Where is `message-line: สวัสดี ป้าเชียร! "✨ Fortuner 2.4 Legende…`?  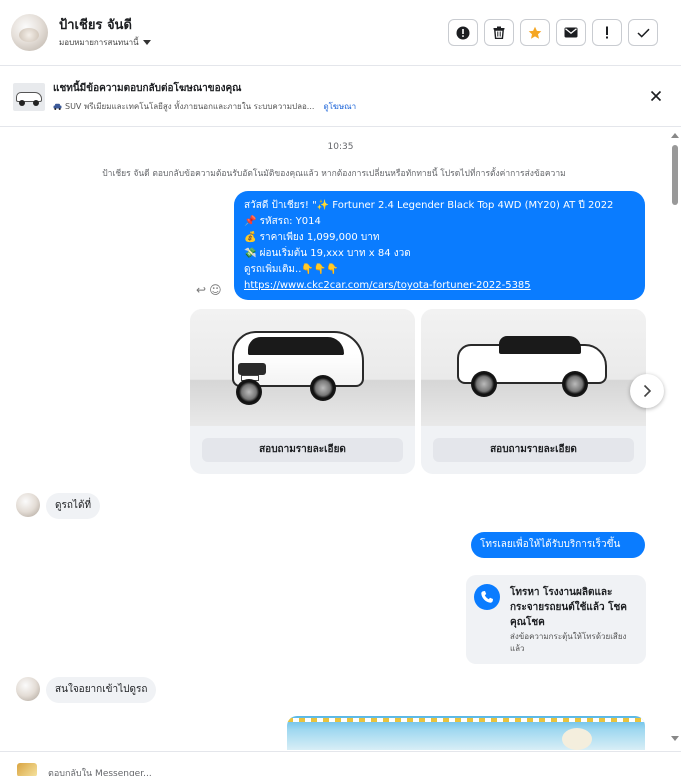 message-line: สวัสดี ป้าเชียร! "✨ Fortuner 2.4 Legende… is located at coordinates (429, 205).